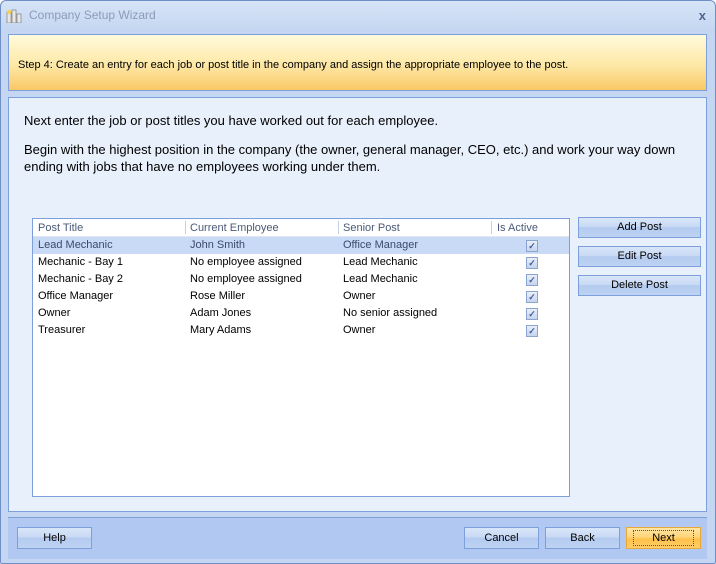 The height and width of the screenshot is (564, 716). I want to click on close-icon: x, so click(702, 15).